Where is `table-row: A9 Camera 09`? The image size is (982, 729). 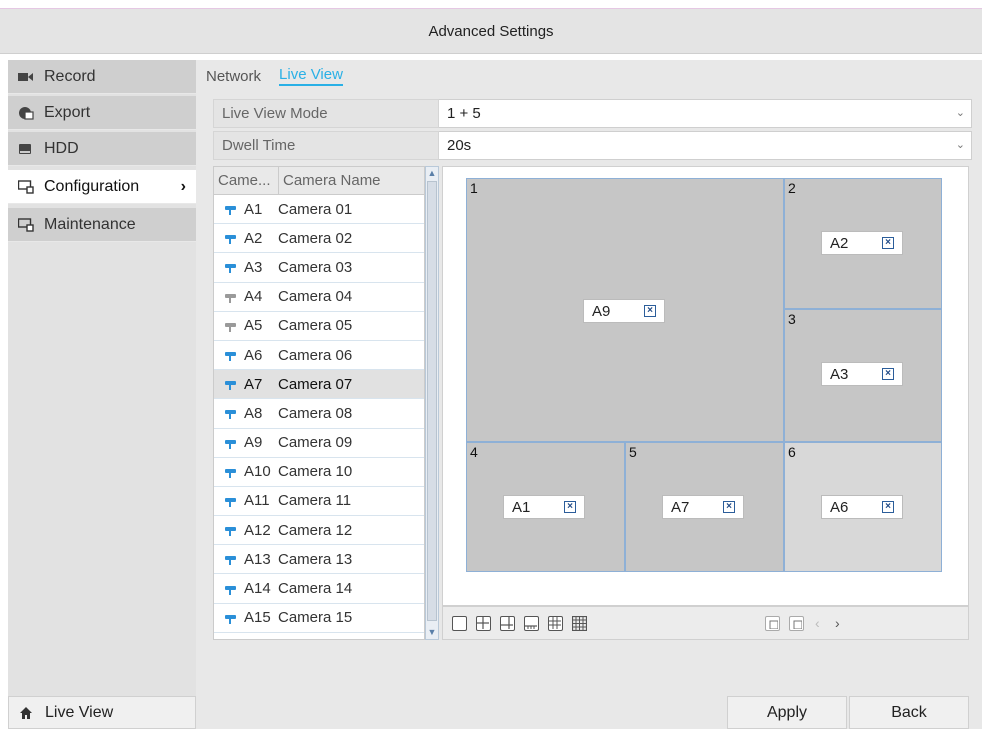 table-row: A9 Camera 09 is located at coordinates (319, 443).